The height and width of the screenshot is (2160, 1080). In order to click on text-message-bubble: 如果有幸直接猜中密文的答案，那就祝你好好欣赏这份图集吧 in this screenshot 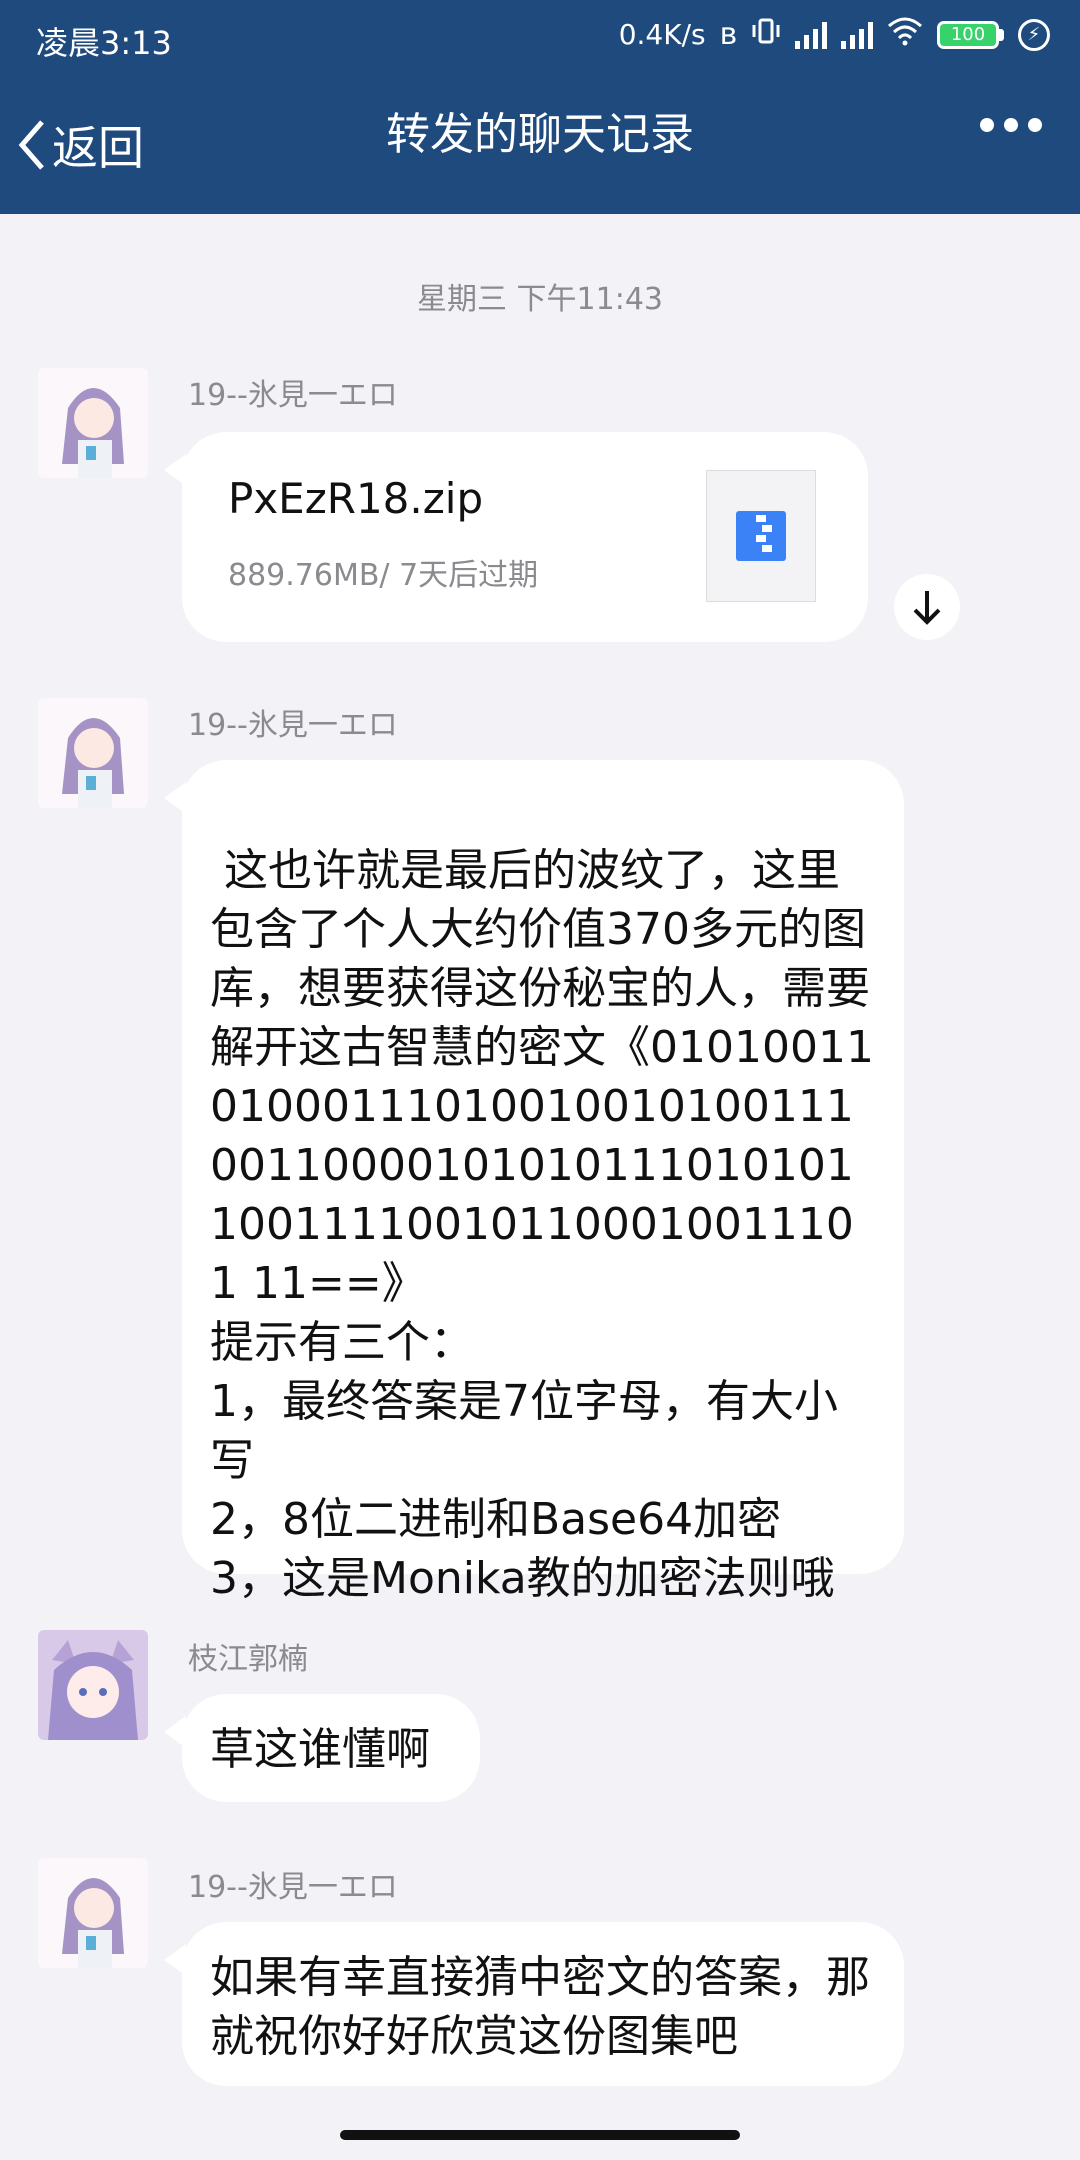, I will do `click(534, 2004)`.